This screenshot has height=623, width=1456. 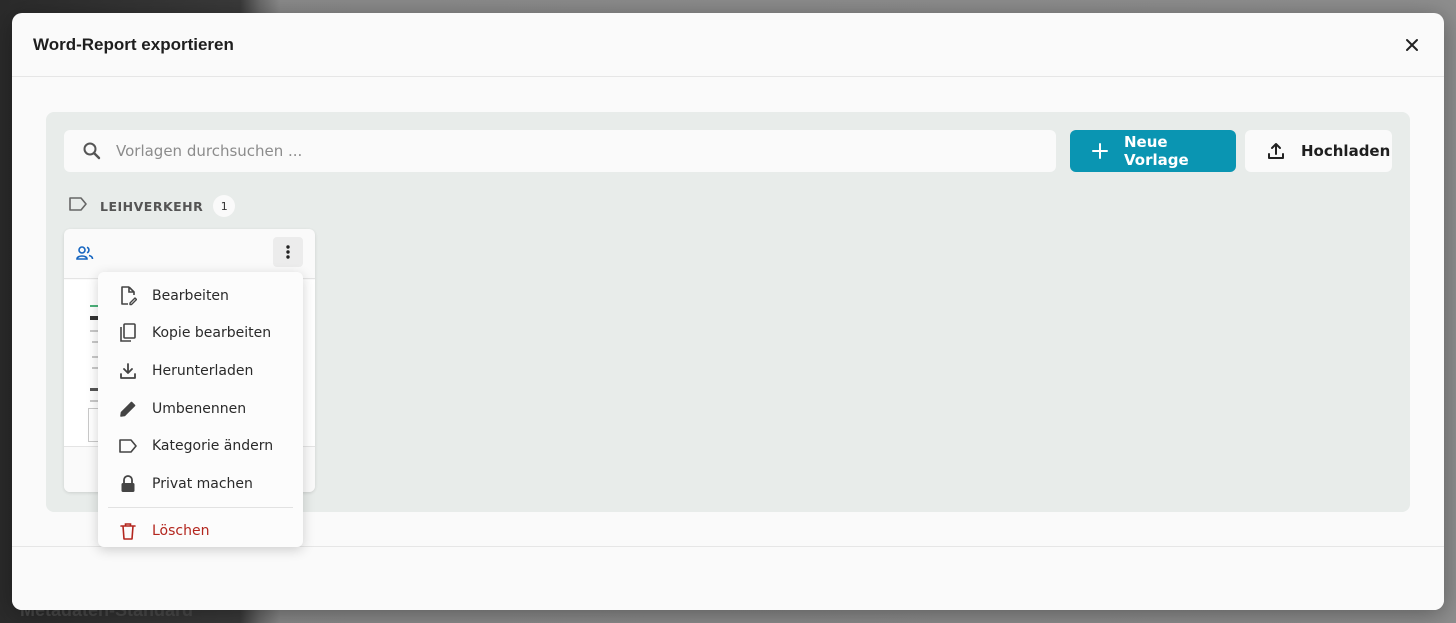 I want to click on download-icon, so click(x=128, y=371).